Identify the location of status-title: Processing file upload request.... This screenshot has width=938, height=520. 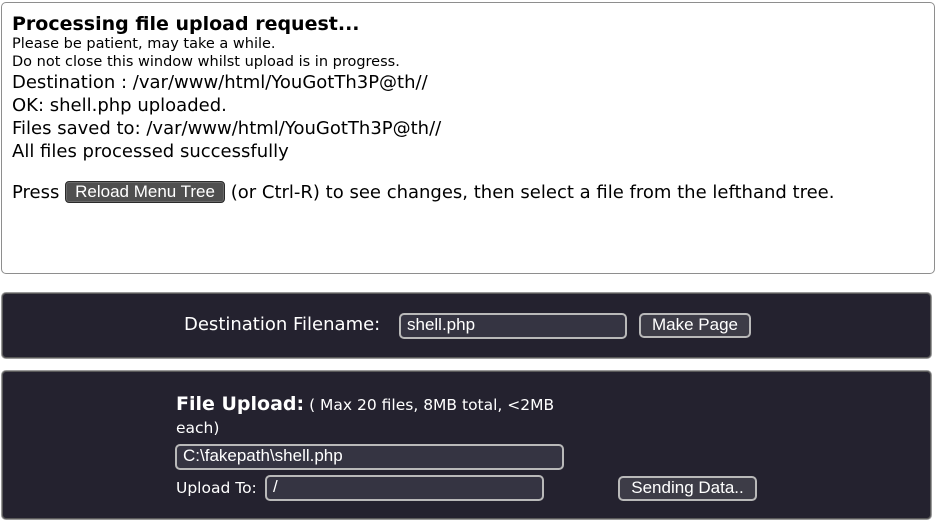
(186, 24).